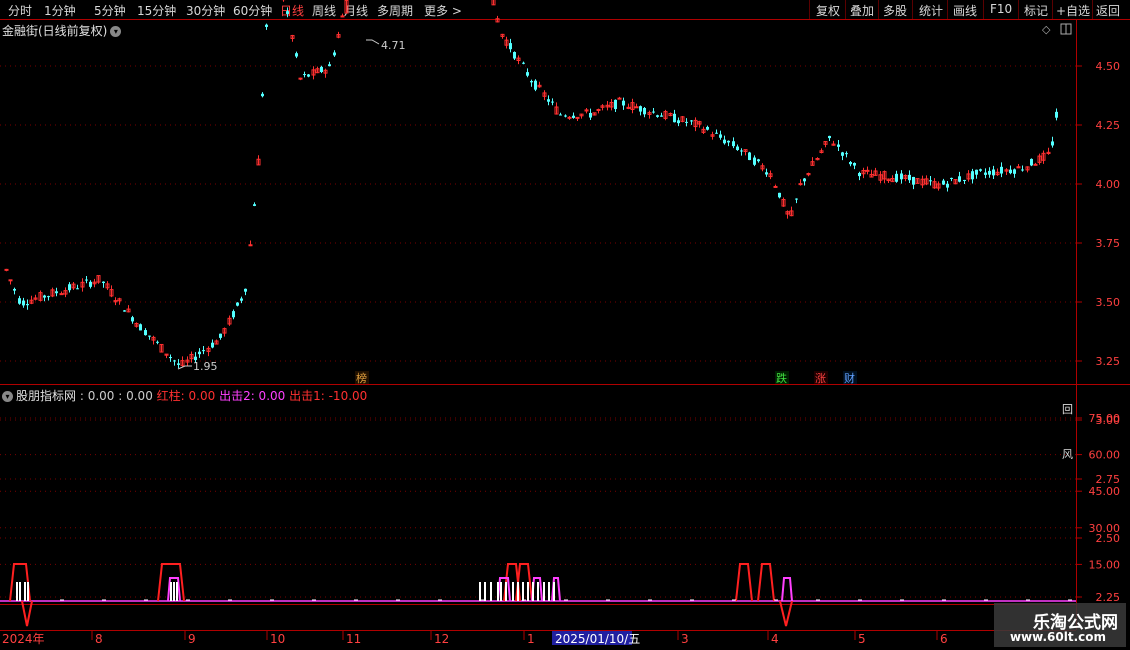  What do you see at coordinates (443, 10) in the screenshot?
I see `more-periods-button: 更多 >` at bounding box center [443, 10].